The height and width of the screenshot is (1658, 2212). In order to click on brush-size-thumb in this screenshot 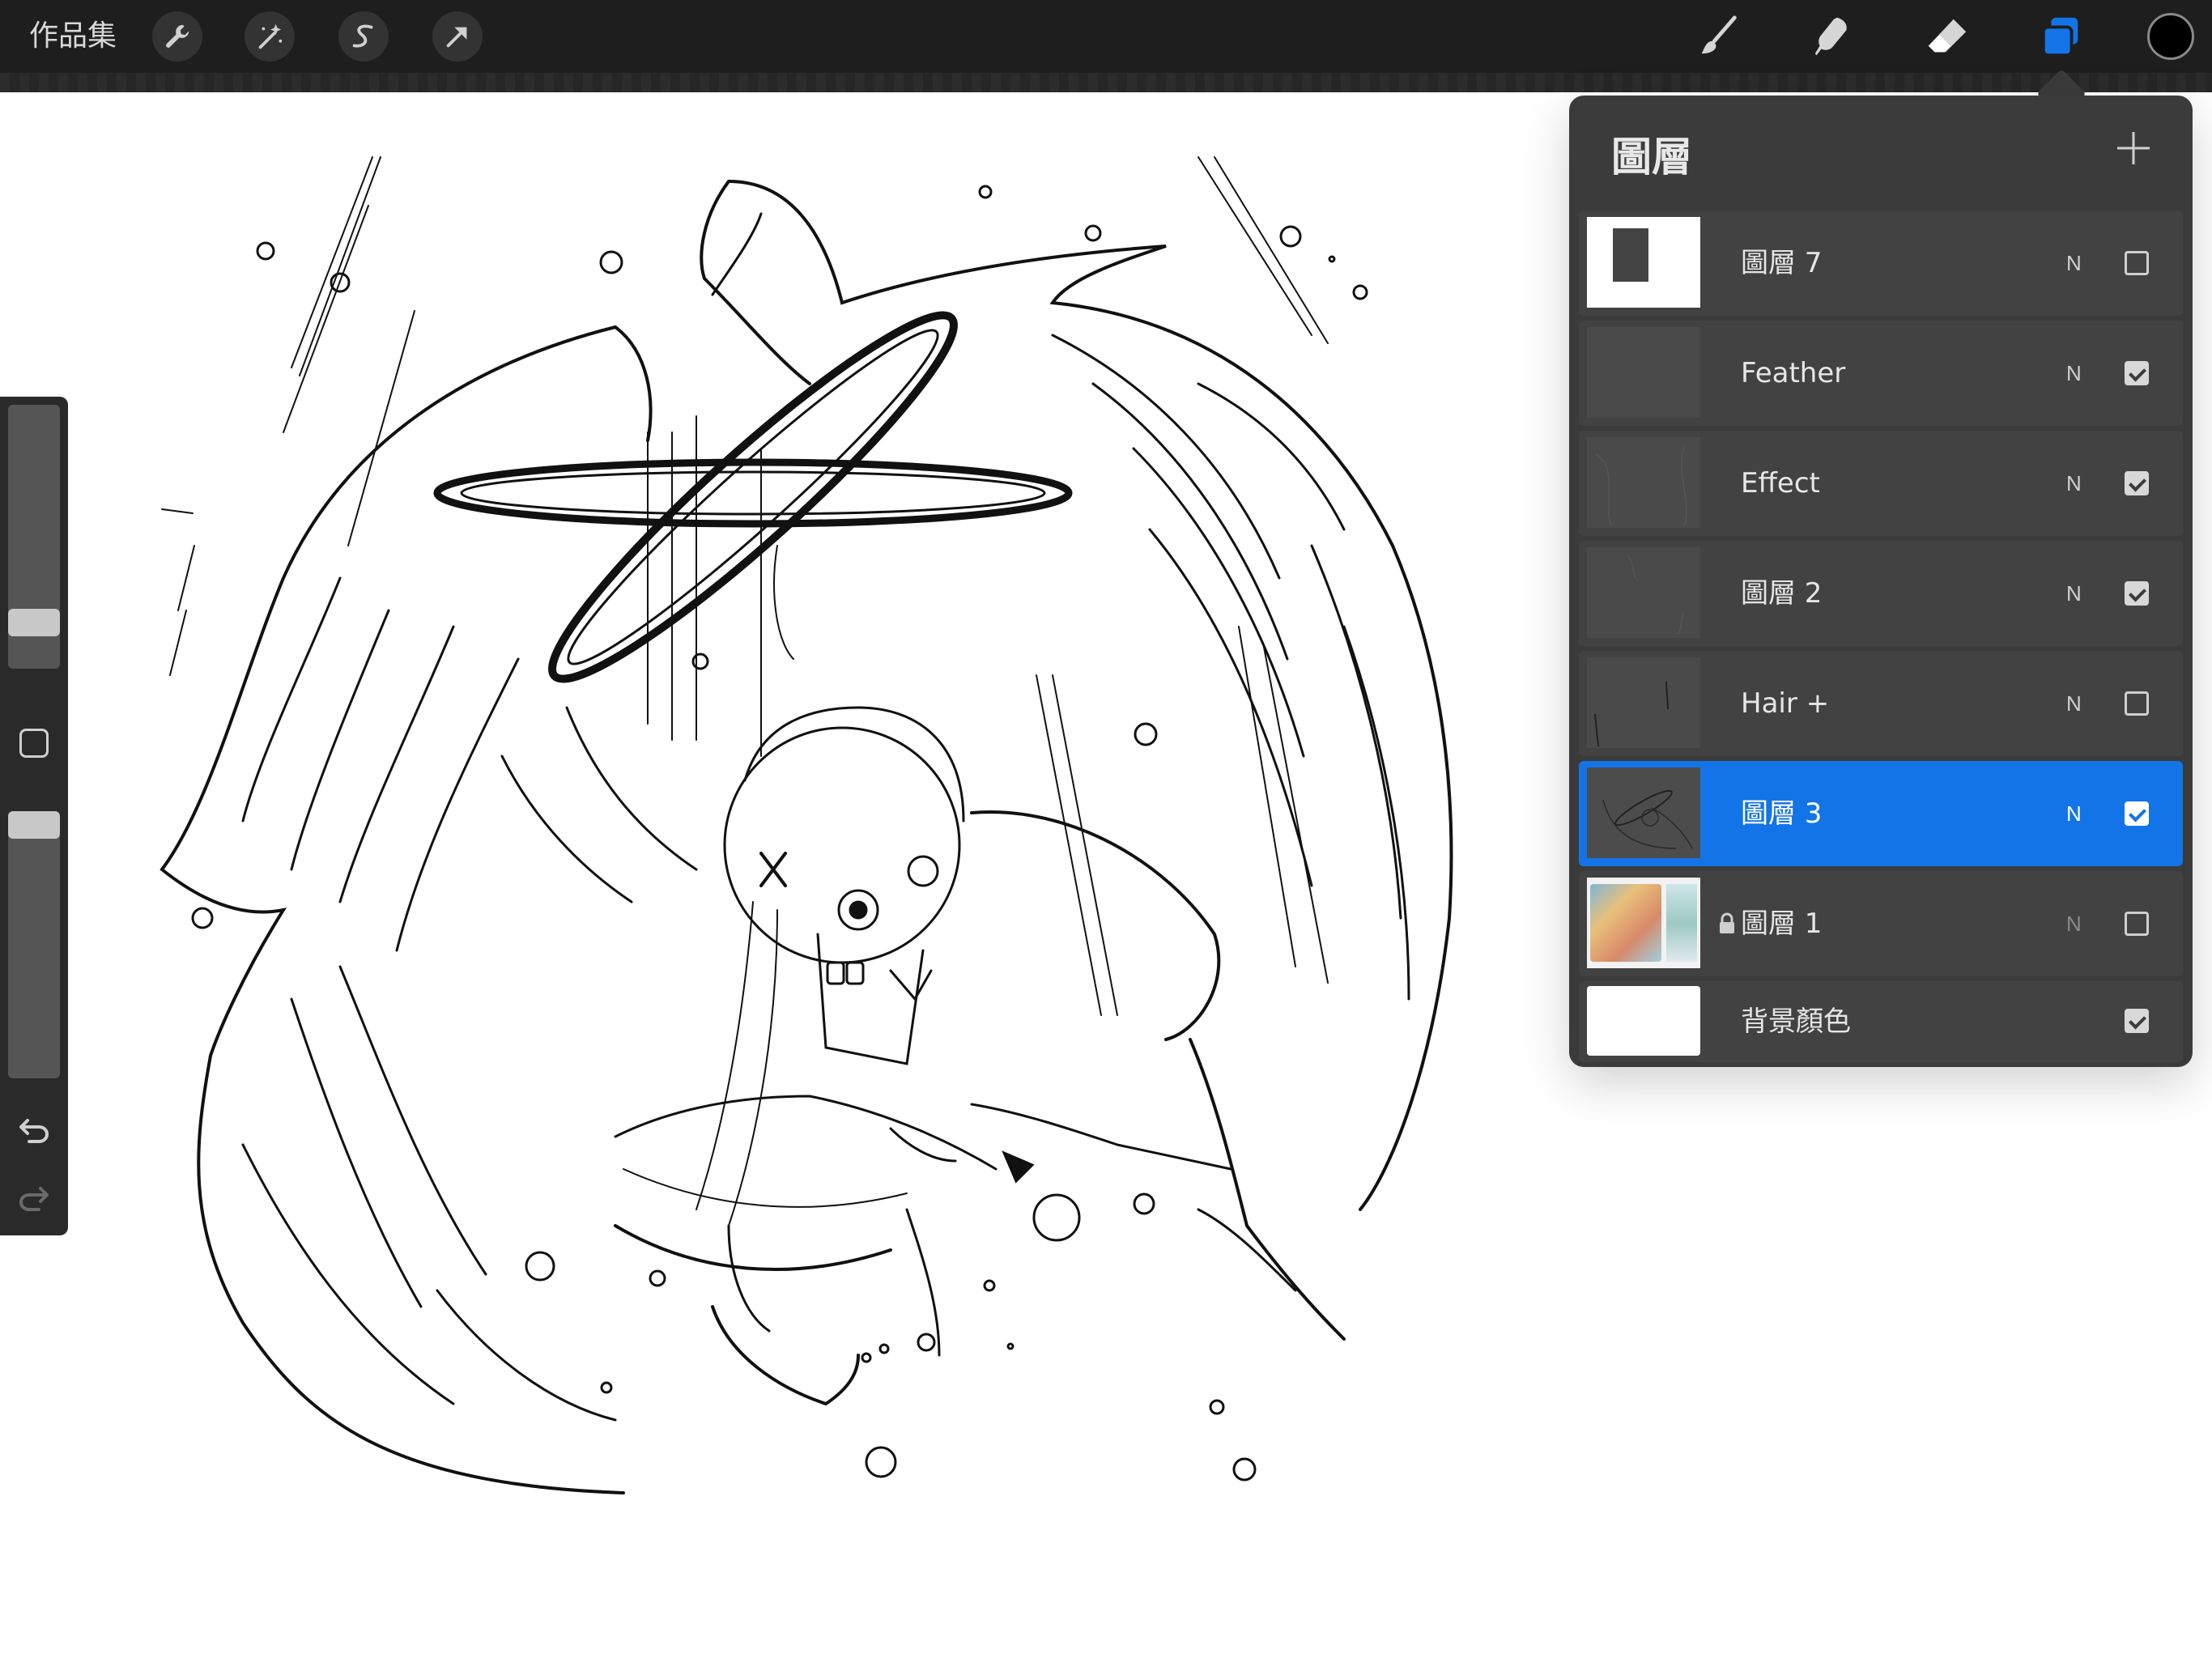, I will do `click(34, 622)`.